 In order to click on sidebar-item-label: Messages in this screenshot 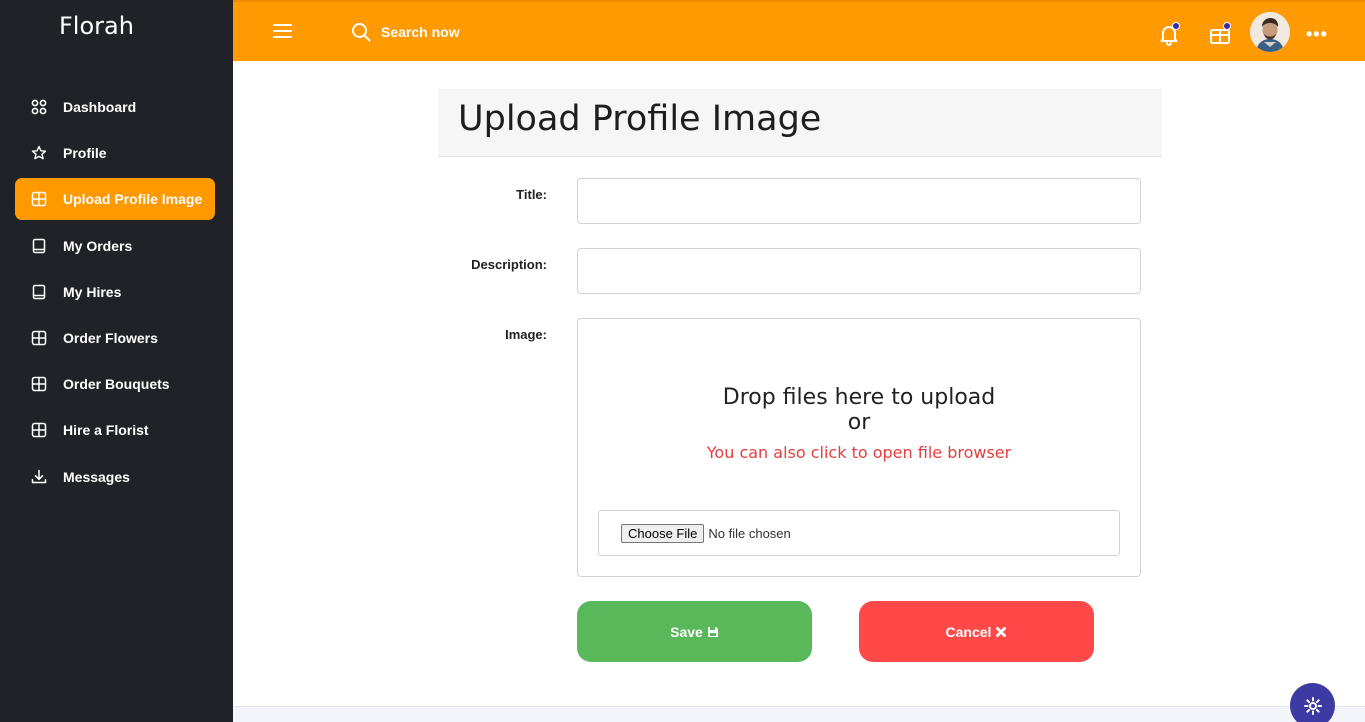, I will do `click(96, 476)`.